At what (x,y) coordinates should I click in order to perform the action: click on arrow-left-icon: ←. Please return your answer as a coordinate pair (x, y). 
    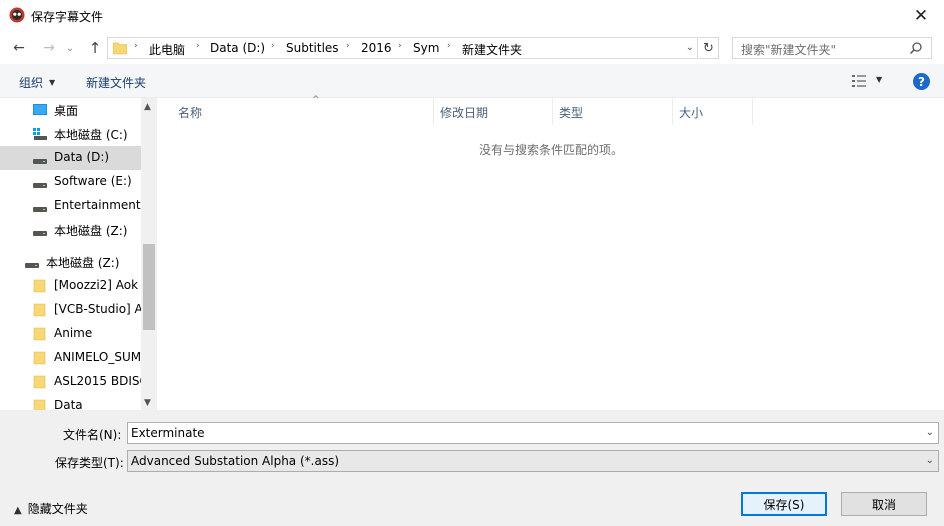
    Looking at the image, I should click on (19, 48).